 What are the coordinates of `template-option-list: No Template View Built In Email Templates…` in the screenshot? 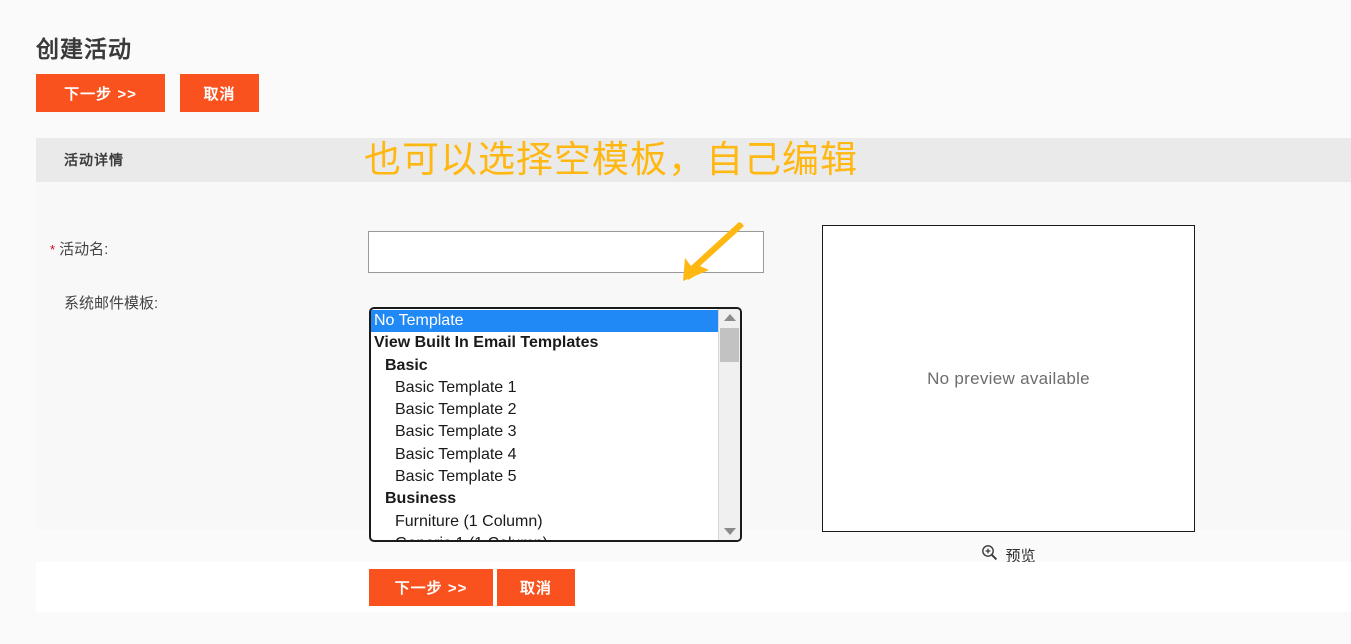 It's located at (544, 424).